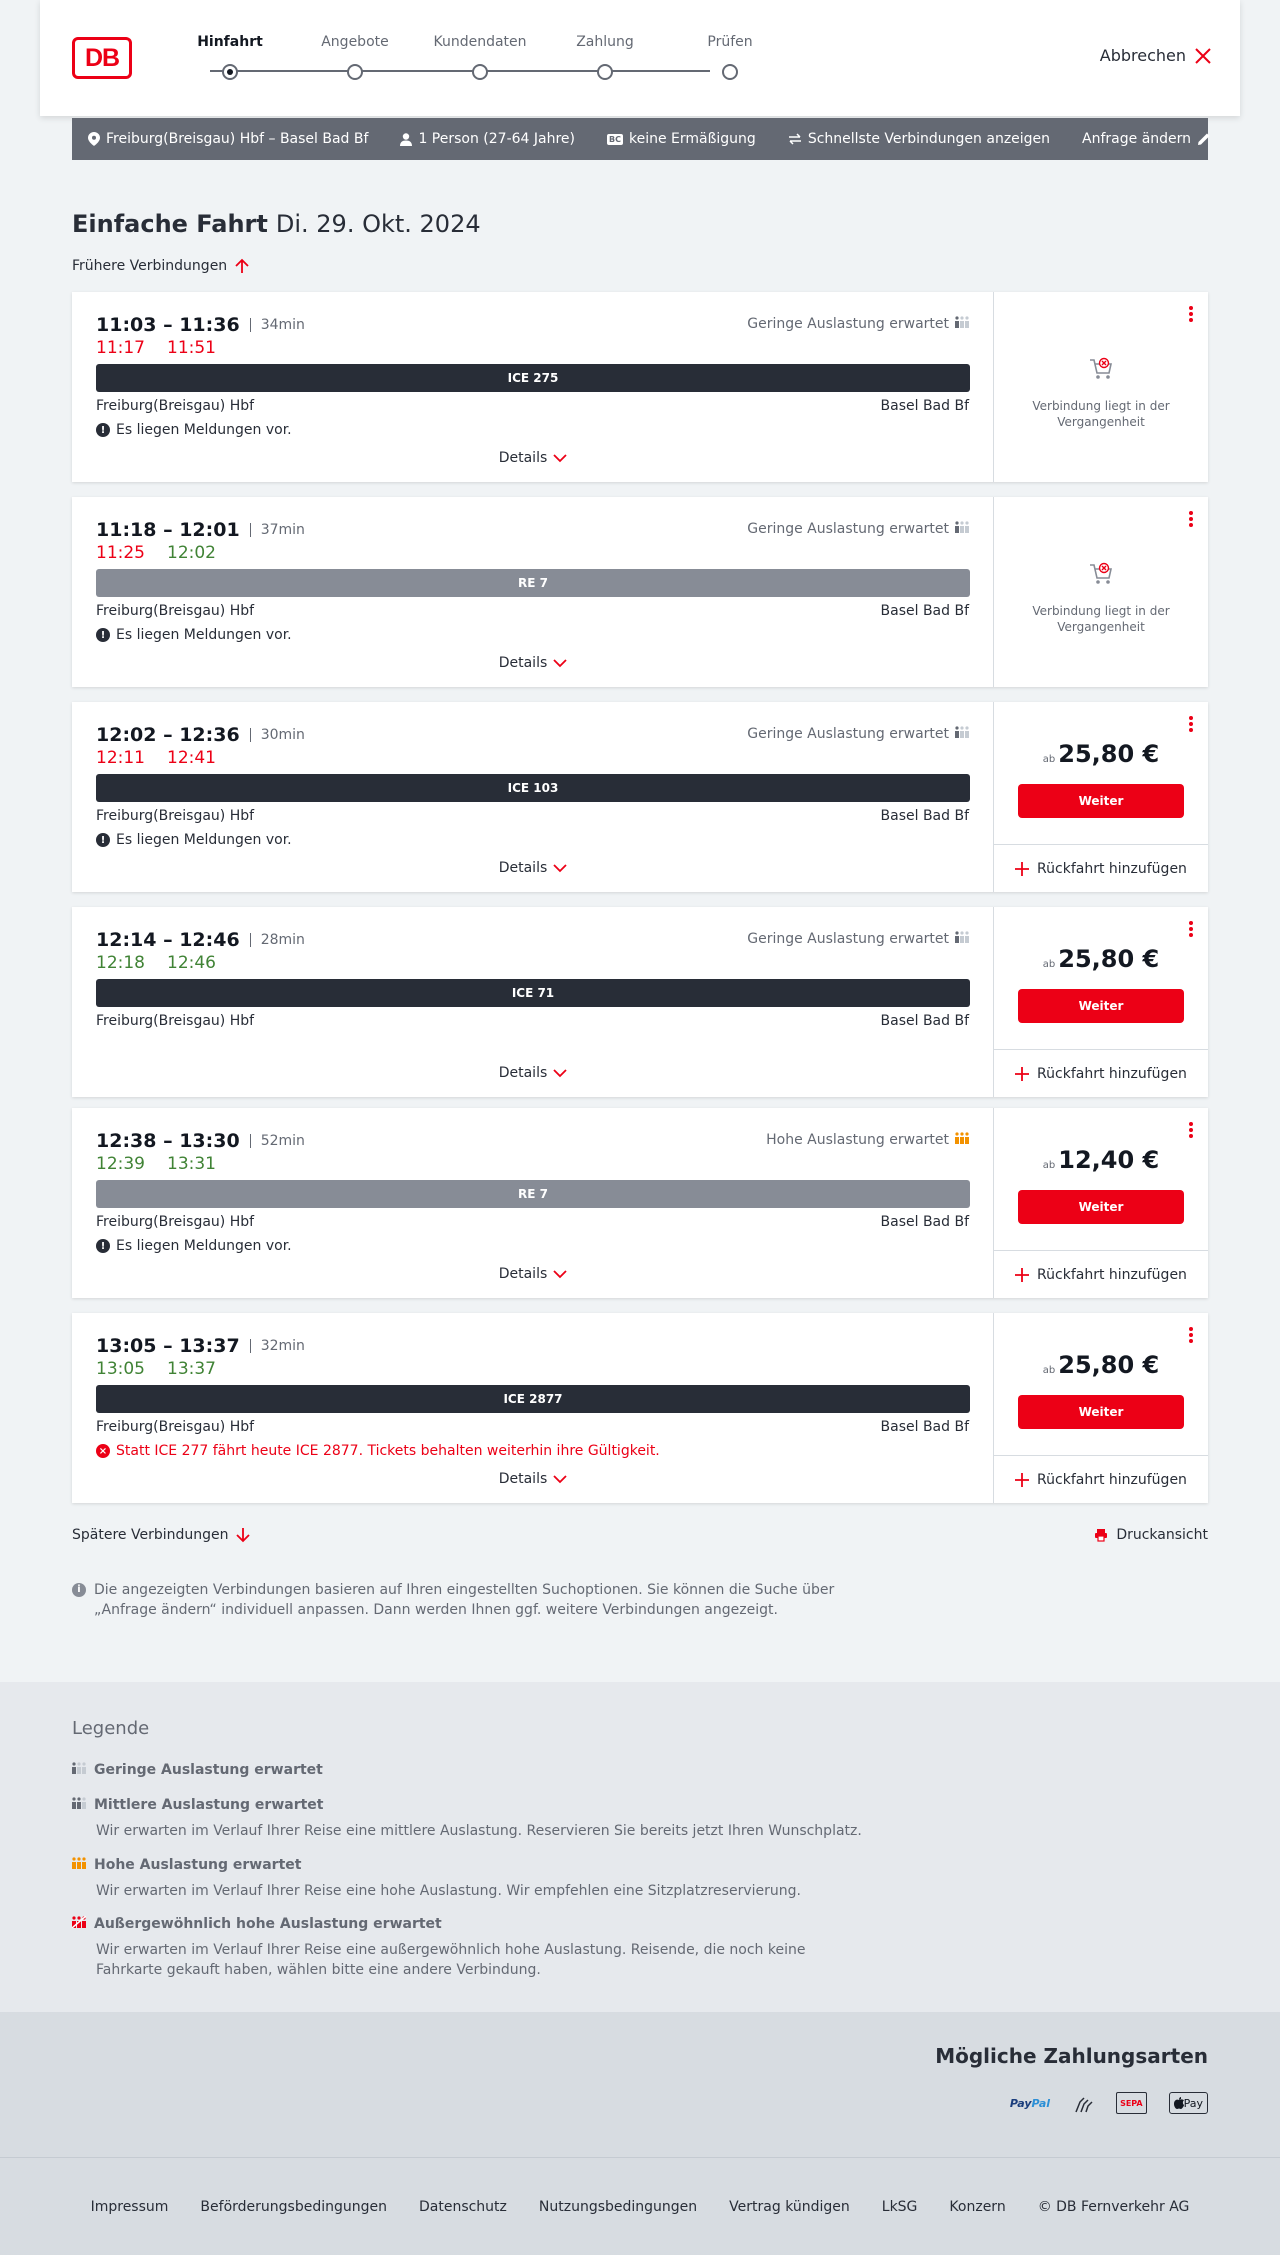 This screenshot has width=1280, height=2255. Describe the element at coordinates (160, 266) in the screenshot. I see `earlier-connections-link: Frühere Verbindungen` at that location.